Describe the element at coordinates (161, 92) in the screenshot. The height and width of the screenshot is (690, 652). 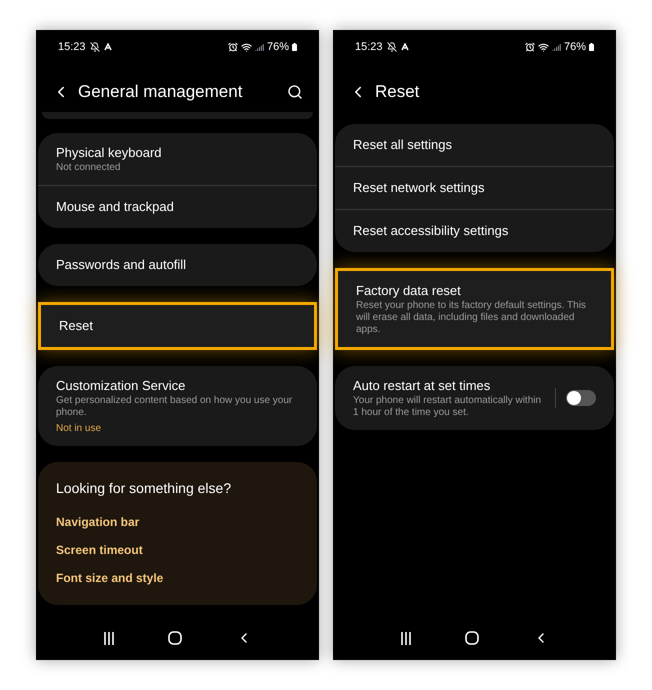
I see `screen-title: General management` at that location.